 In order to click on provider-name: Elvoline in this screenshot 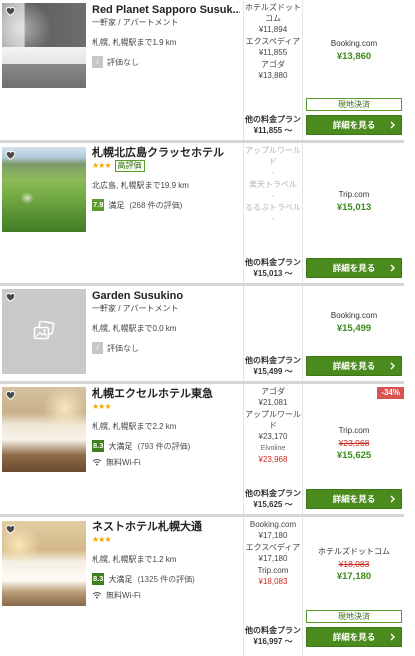, I will do `click(273, 448)`.